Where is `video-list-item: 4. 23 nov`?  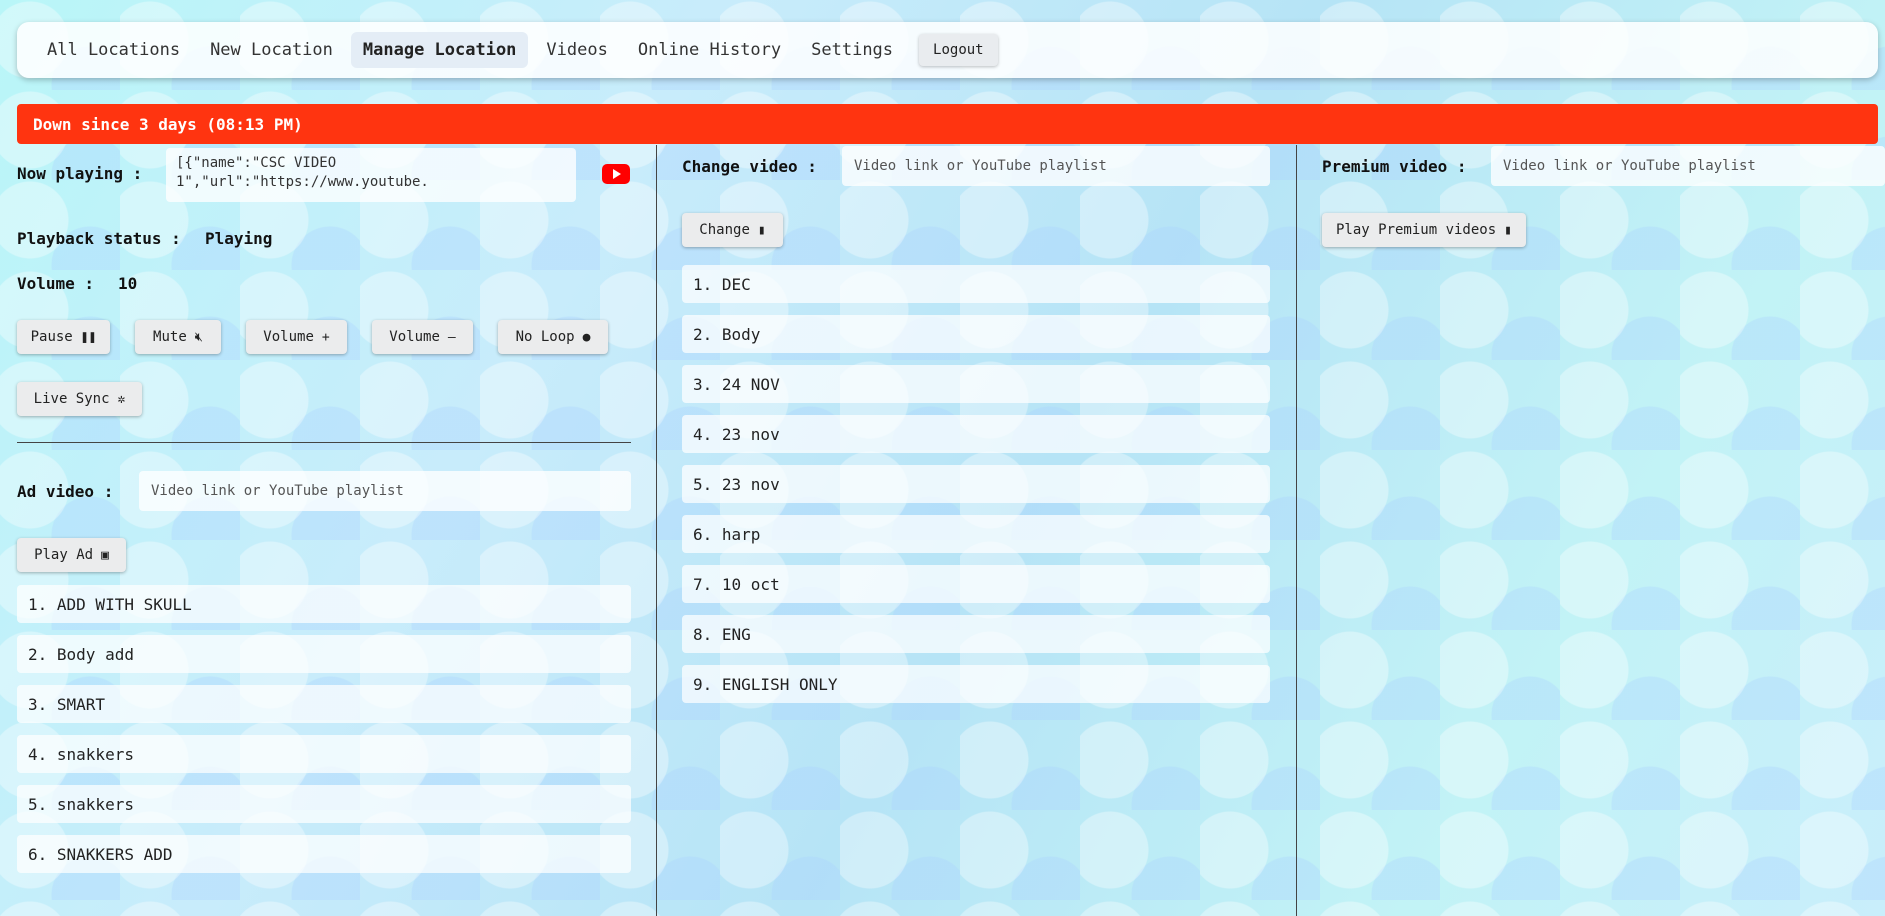
video-list-item: 4. 23 nov is located at coordinates (976, 434).